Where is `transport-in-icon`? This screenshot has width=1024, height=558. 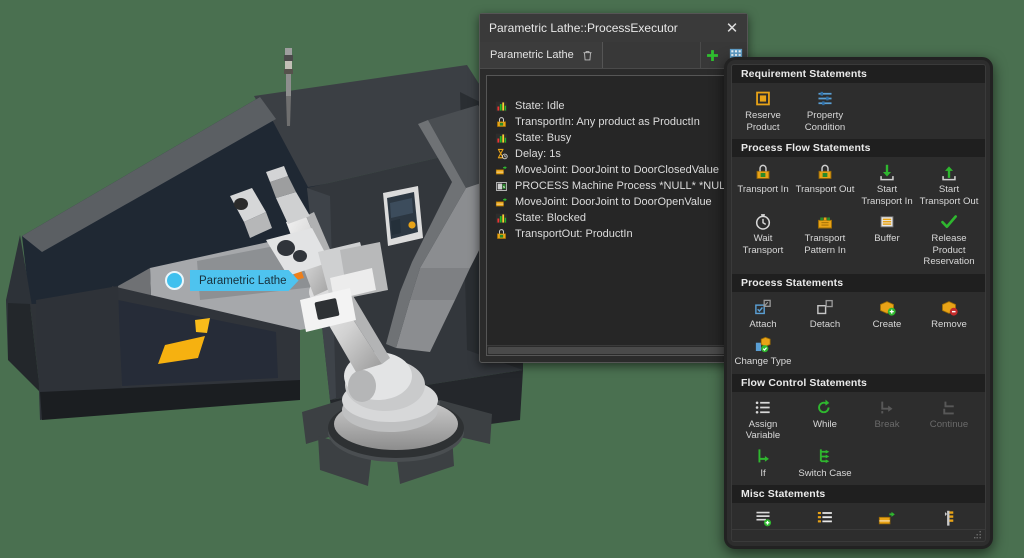
transport-in-icon is located at coordinates (501, 121).